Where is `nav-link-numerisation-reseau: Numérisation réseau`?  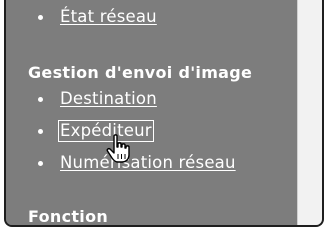 nav-link-numerisation-reseau: Numérisation réseau is located at coordinates (148, 163).